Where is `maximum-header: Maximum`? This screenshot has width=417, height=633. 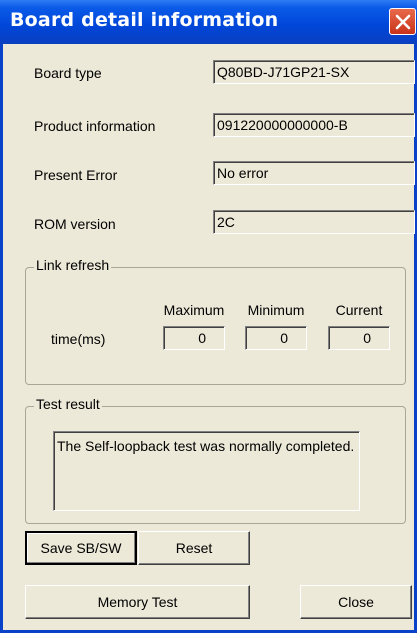
maximum-header: Maximum is located at coordinates (194, 310).